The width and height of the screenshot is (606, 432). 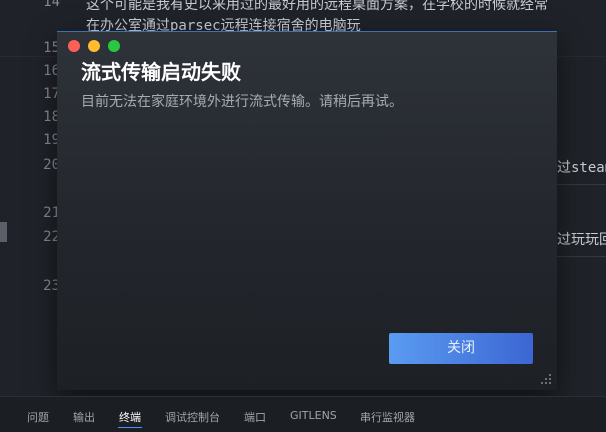 What do you see at coordinates (546, 379) in the screenshot?
I see `resize-grip-icon` at bounding box center [546, 379].